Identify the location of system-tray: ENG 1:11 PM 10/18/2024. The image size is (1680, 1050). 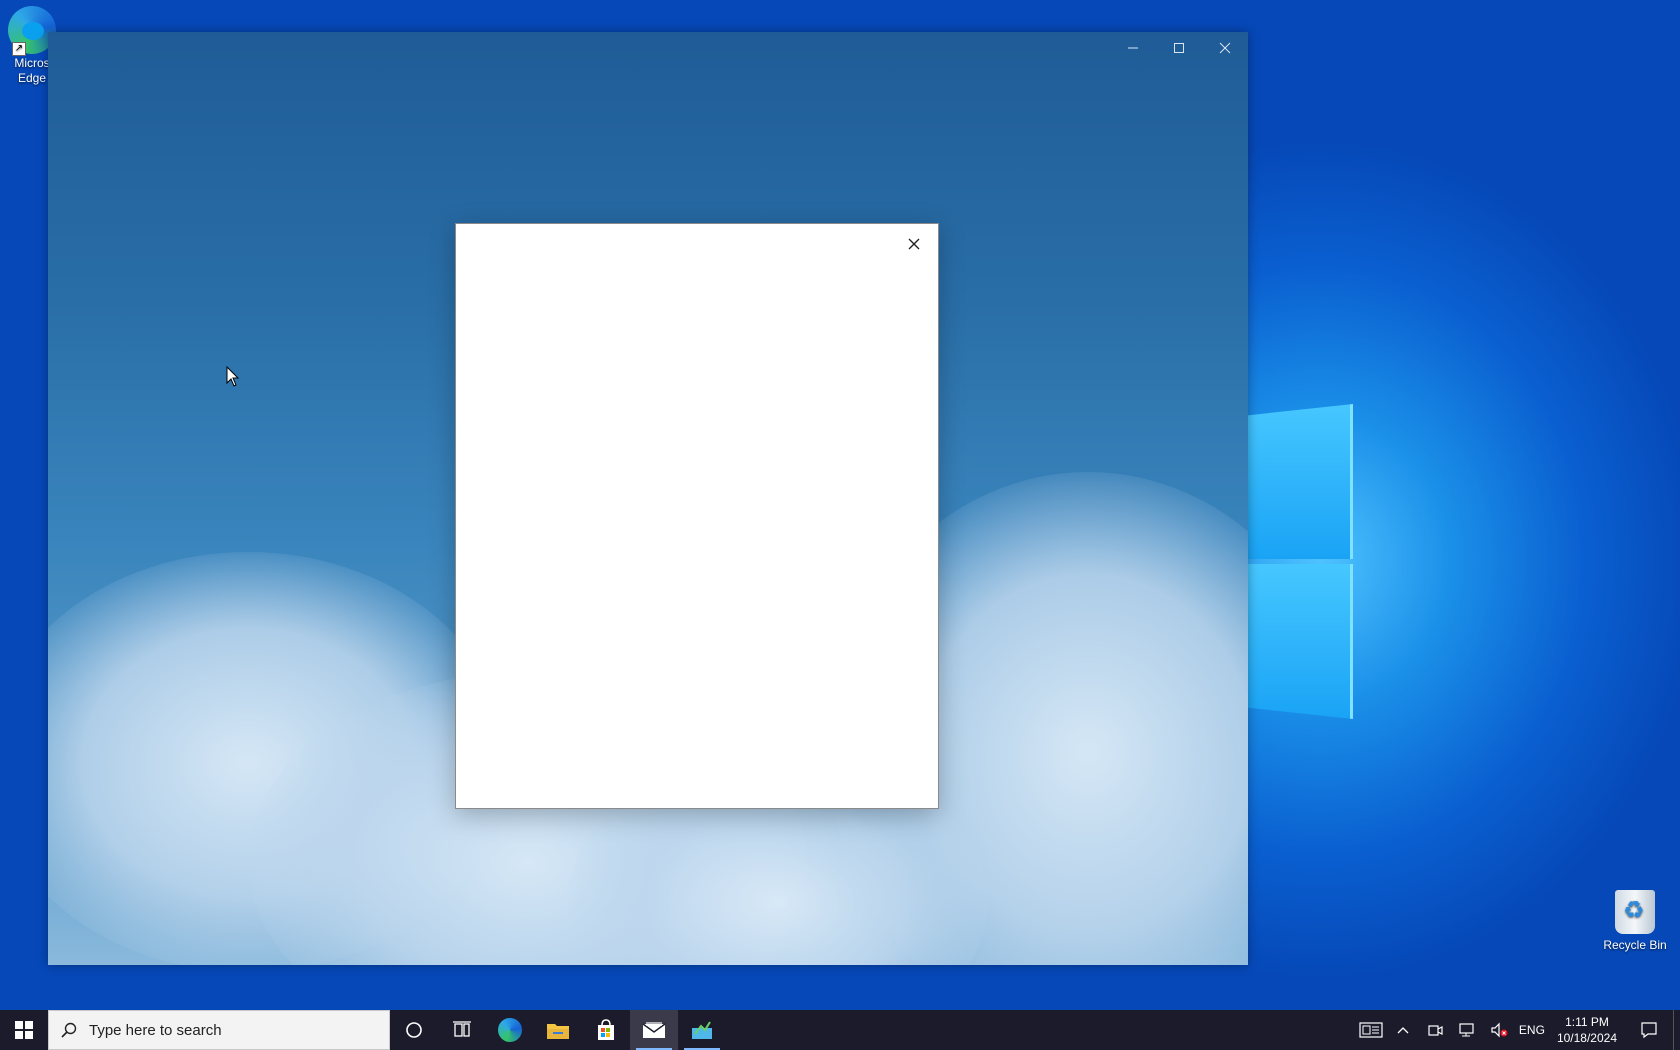
(1517, 1030).